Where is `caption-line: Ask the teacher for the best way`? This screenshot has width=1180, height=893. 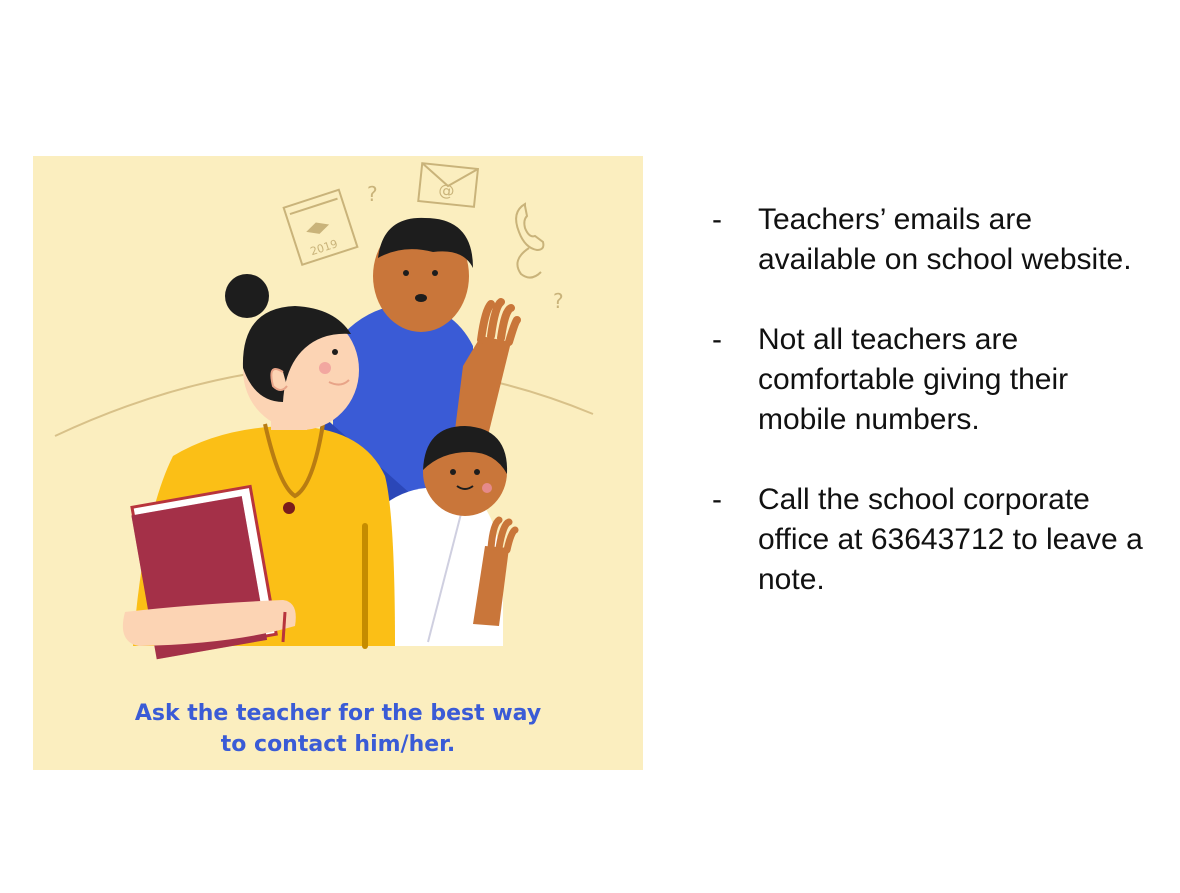
caption-line: Ask the teacher for the best way is located at coordinates (338, 713).